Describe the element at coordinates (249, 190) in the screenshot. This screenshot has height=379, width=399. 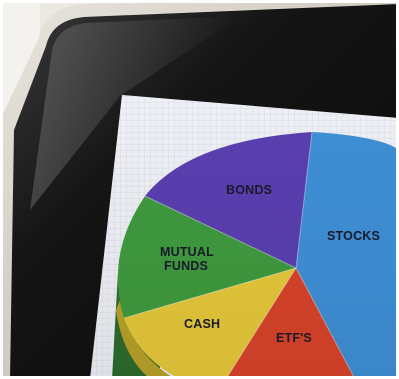
I see `pie-label-bonds: BONDS` at that location.